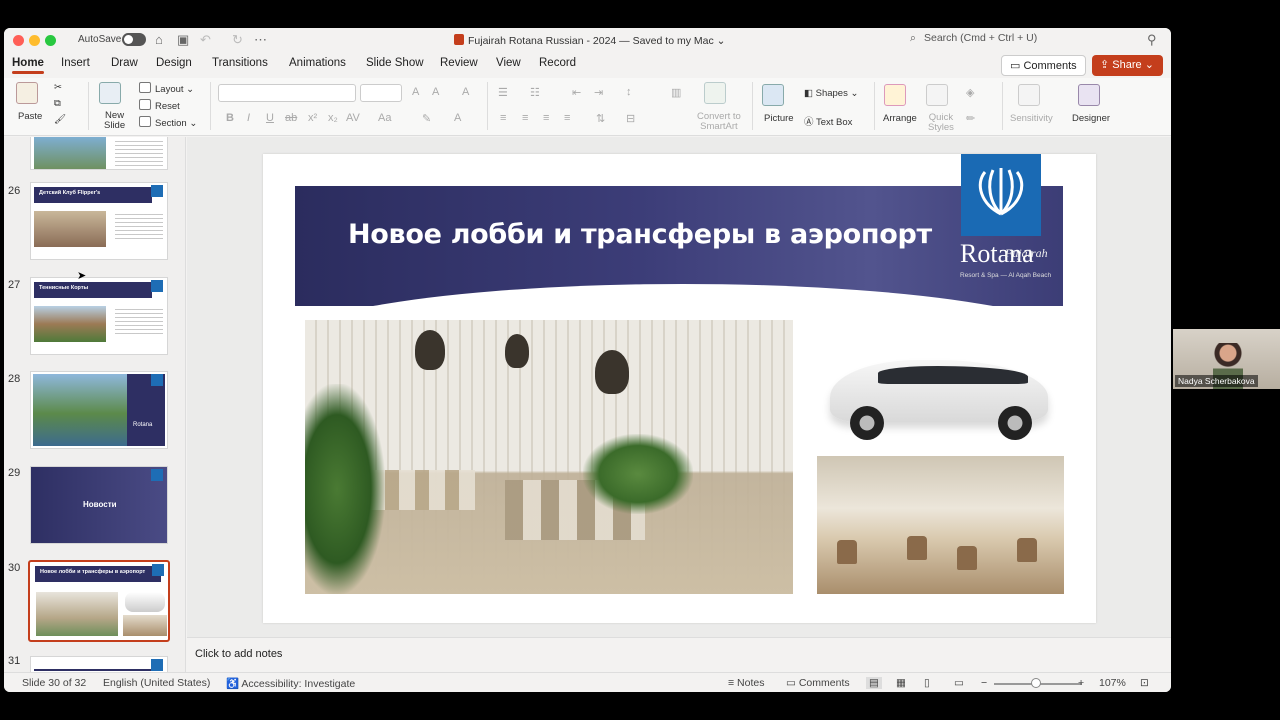 This screenshot has width=1280, height=720. Describe the element at coordinates (50, 40) in the screenshot. I see `maximize-window-button` at that location.